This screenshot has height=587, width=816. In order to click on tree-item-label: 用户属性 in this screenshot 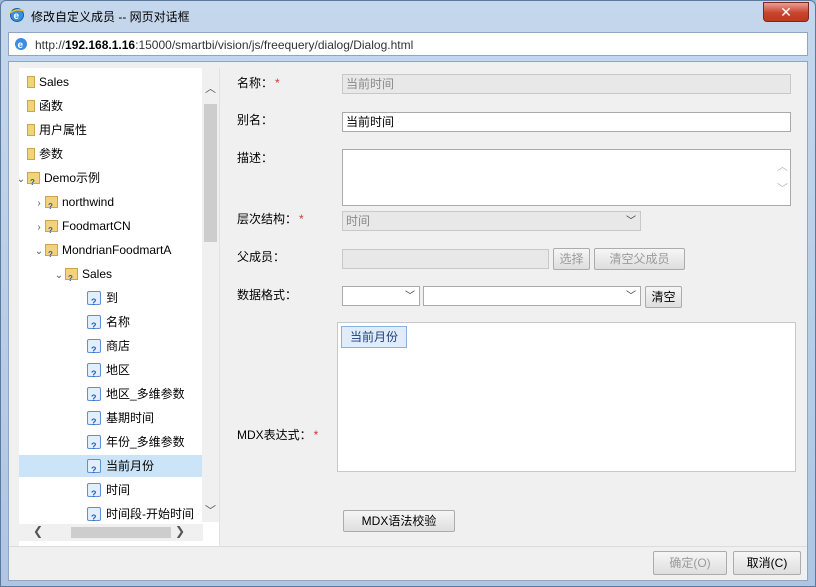, I will do `click(63, 130)`.